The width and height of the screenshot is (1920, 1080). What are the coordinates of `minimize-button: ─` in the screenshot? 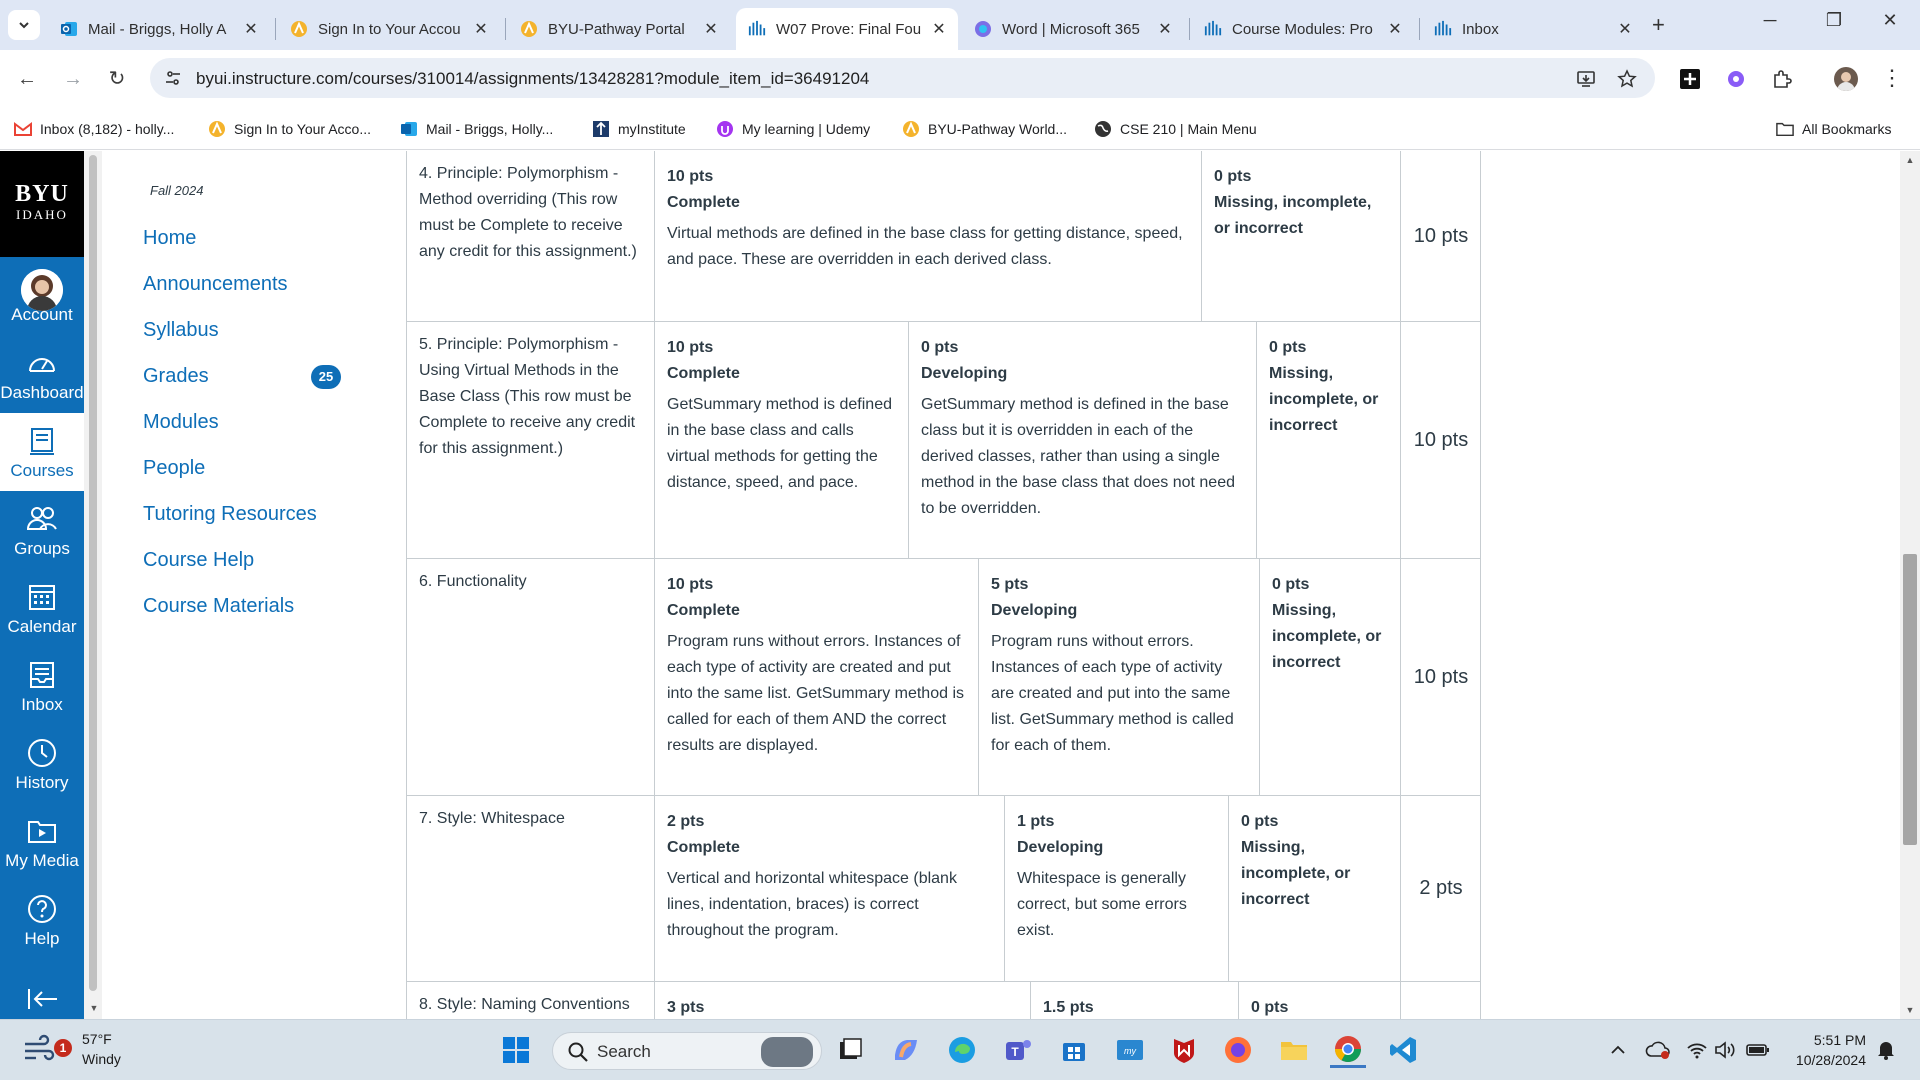 It's located at (1770, 20).